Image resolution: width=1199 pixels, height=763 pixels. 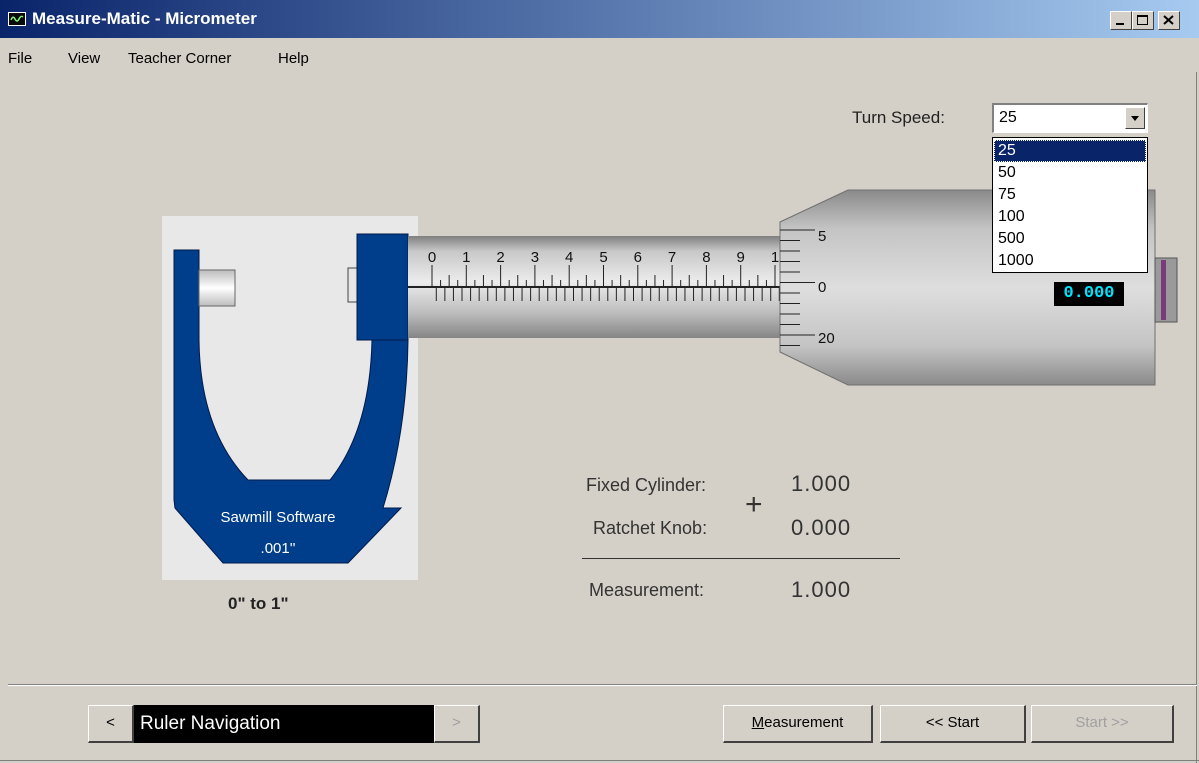 I want to click on ruler-prev-button: <, so click(x=111, y=724).